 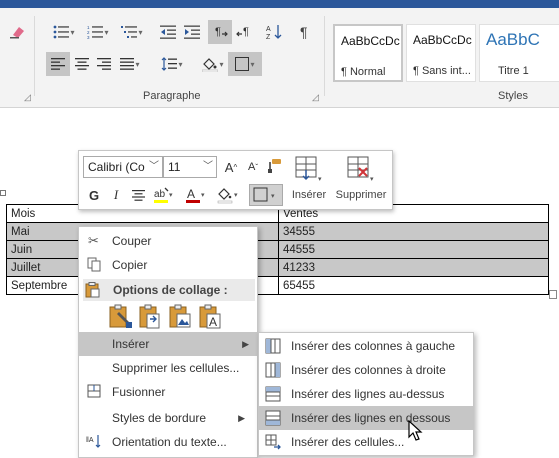 What do you see at coordinates (370, 41) in the screenshot?
I see `style-normal-preview: AaBbCcDc` at bounding box center [370, 41].